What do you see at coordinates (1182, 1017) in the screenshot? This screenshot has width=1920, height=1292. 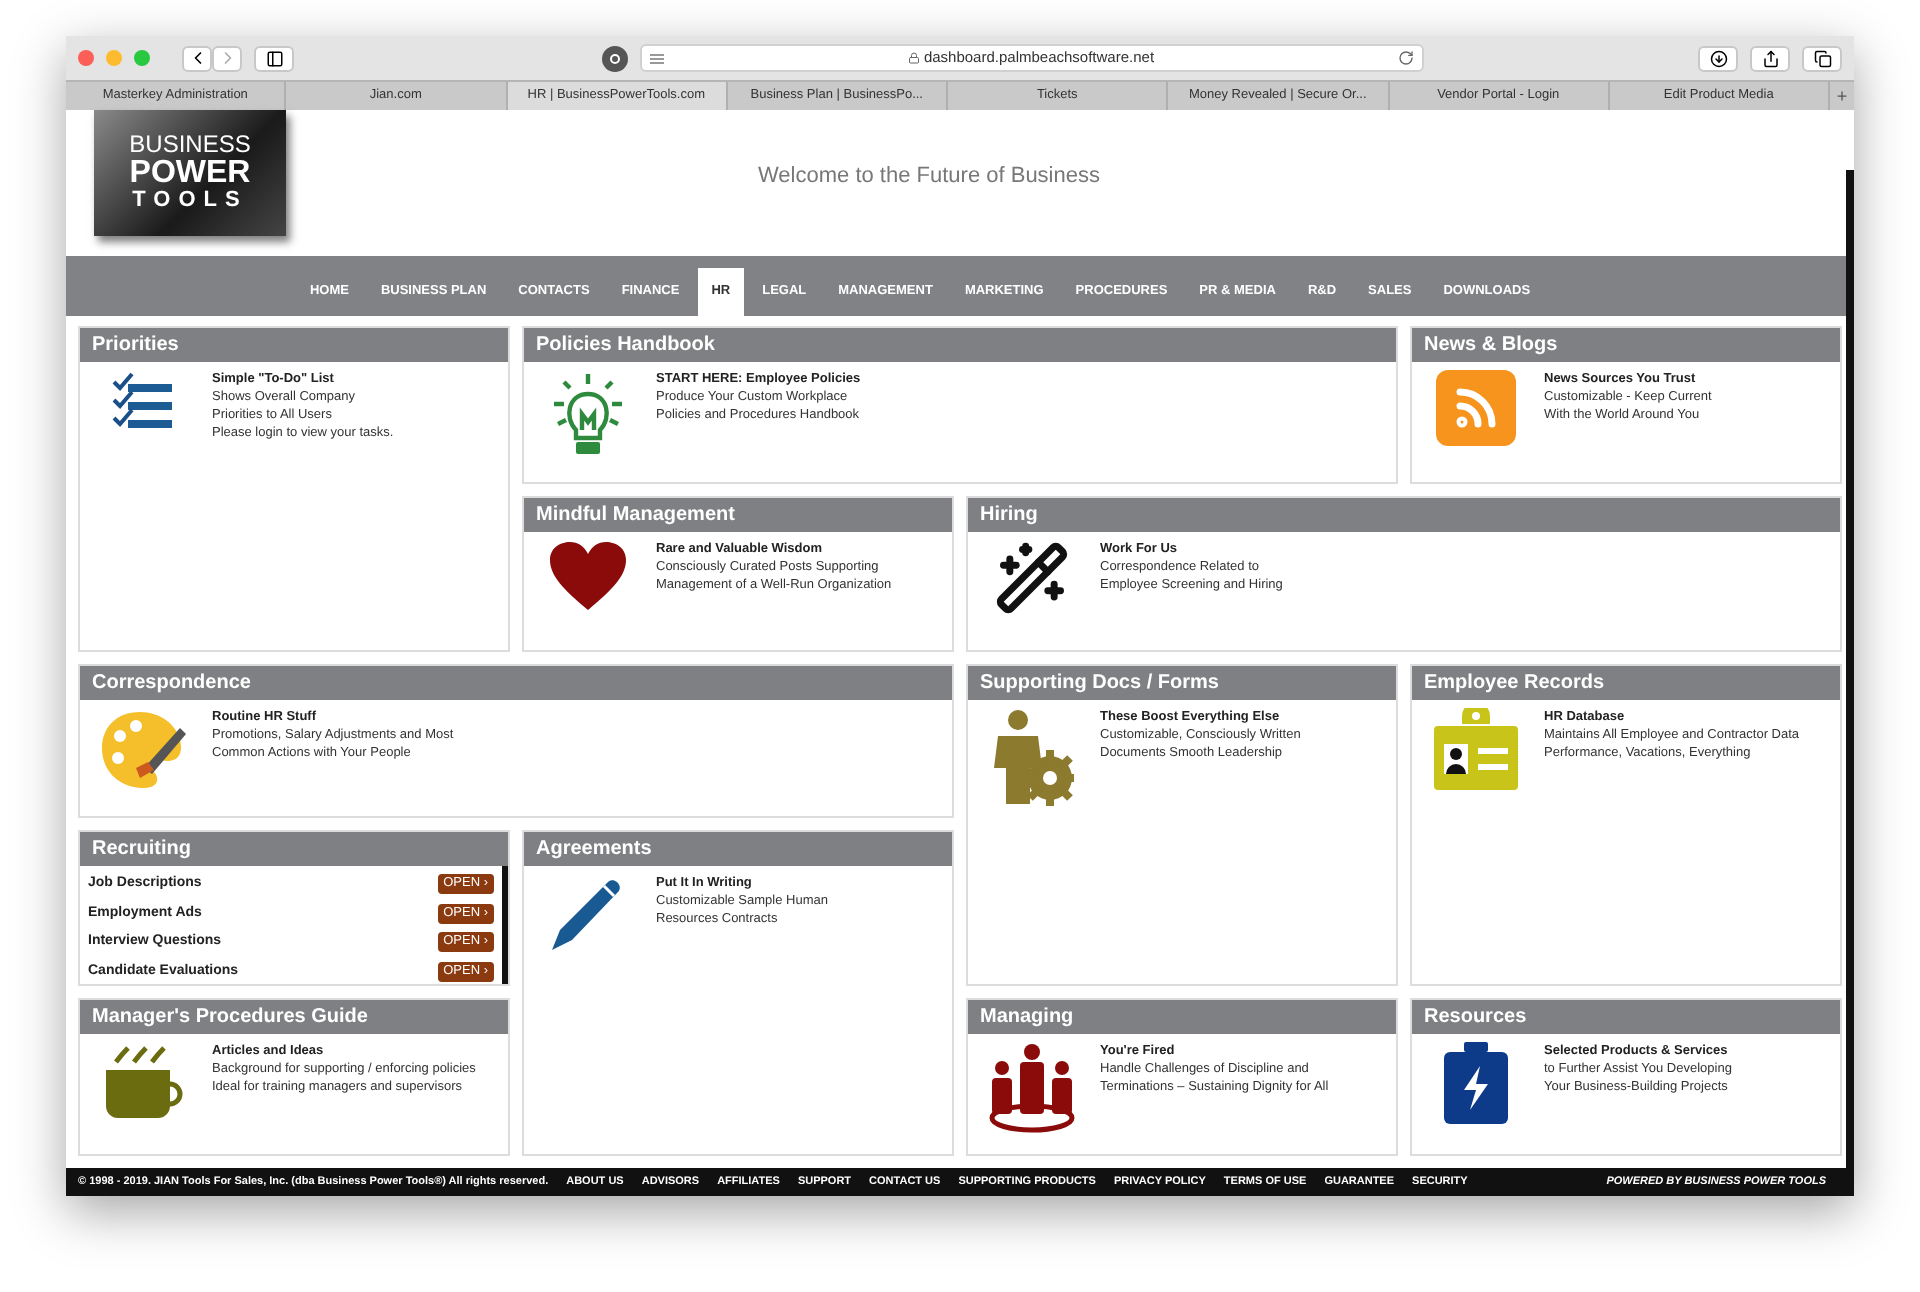 I see `card-title: Managing` at bounding box center [1182, 1017].